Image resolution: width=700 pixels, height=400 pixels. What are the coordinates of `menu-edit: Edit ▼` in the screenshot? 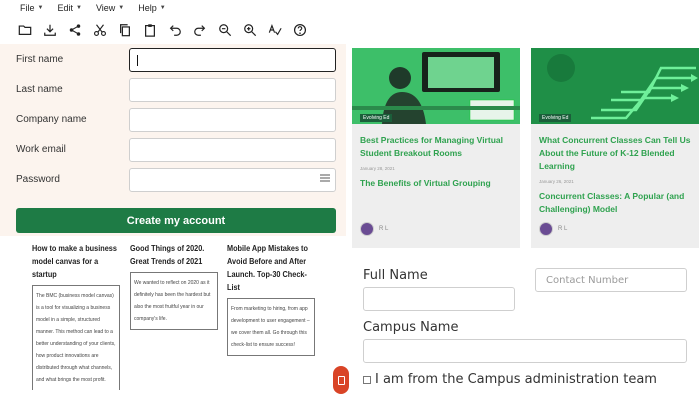 It's located at (69, 8).